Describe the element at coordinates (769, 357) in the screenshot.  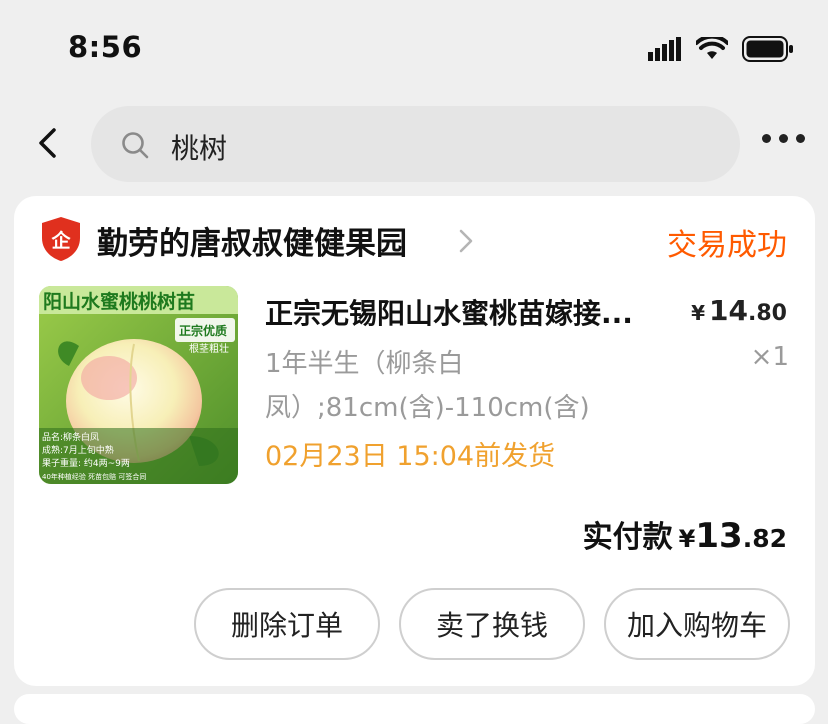
I see `product-quantity: ×1` at that location.